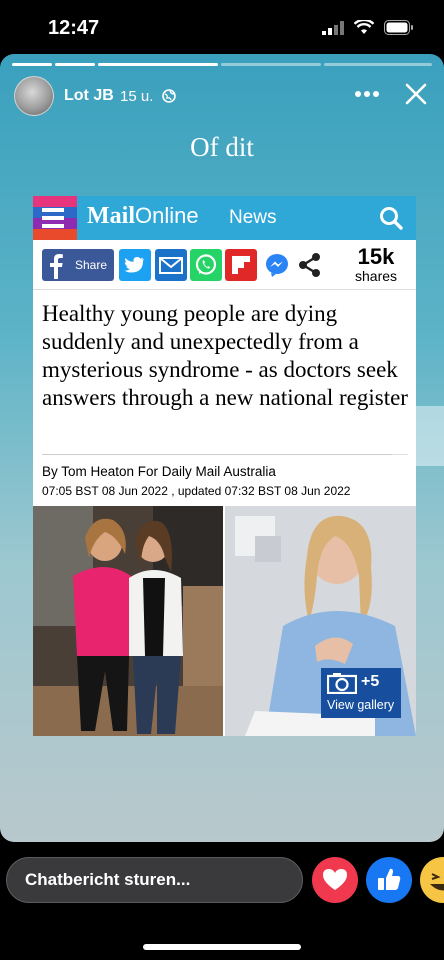 This screenshot has width=444, height=960. What do you see at coordinates (143, 216) in the screenshot?
I see `dailymail-brand: MailOnline` at bounding box center [143, 216].